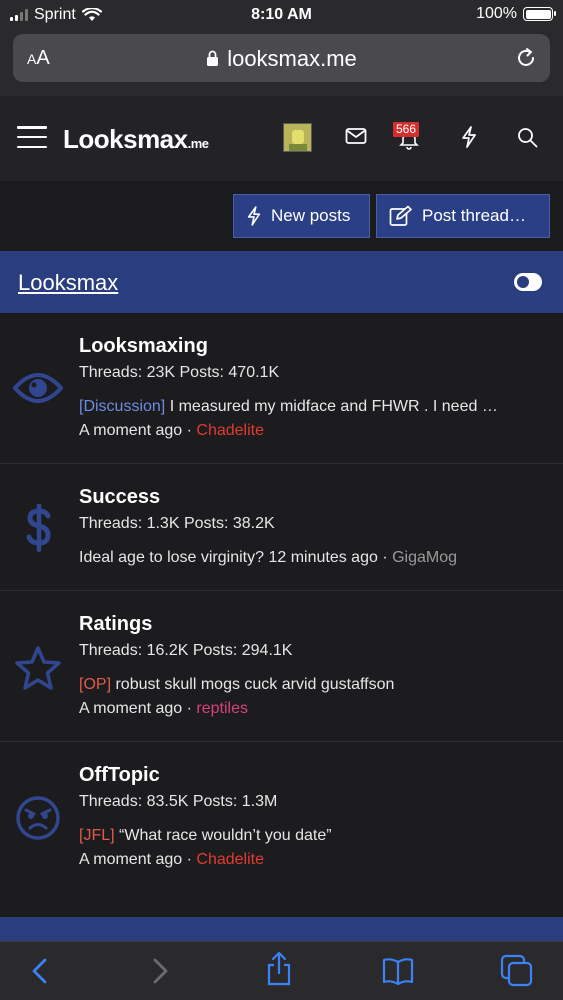 This screenshot has width=563, height=1000. I want to click on notification-badge: 566, so click(406, 129).